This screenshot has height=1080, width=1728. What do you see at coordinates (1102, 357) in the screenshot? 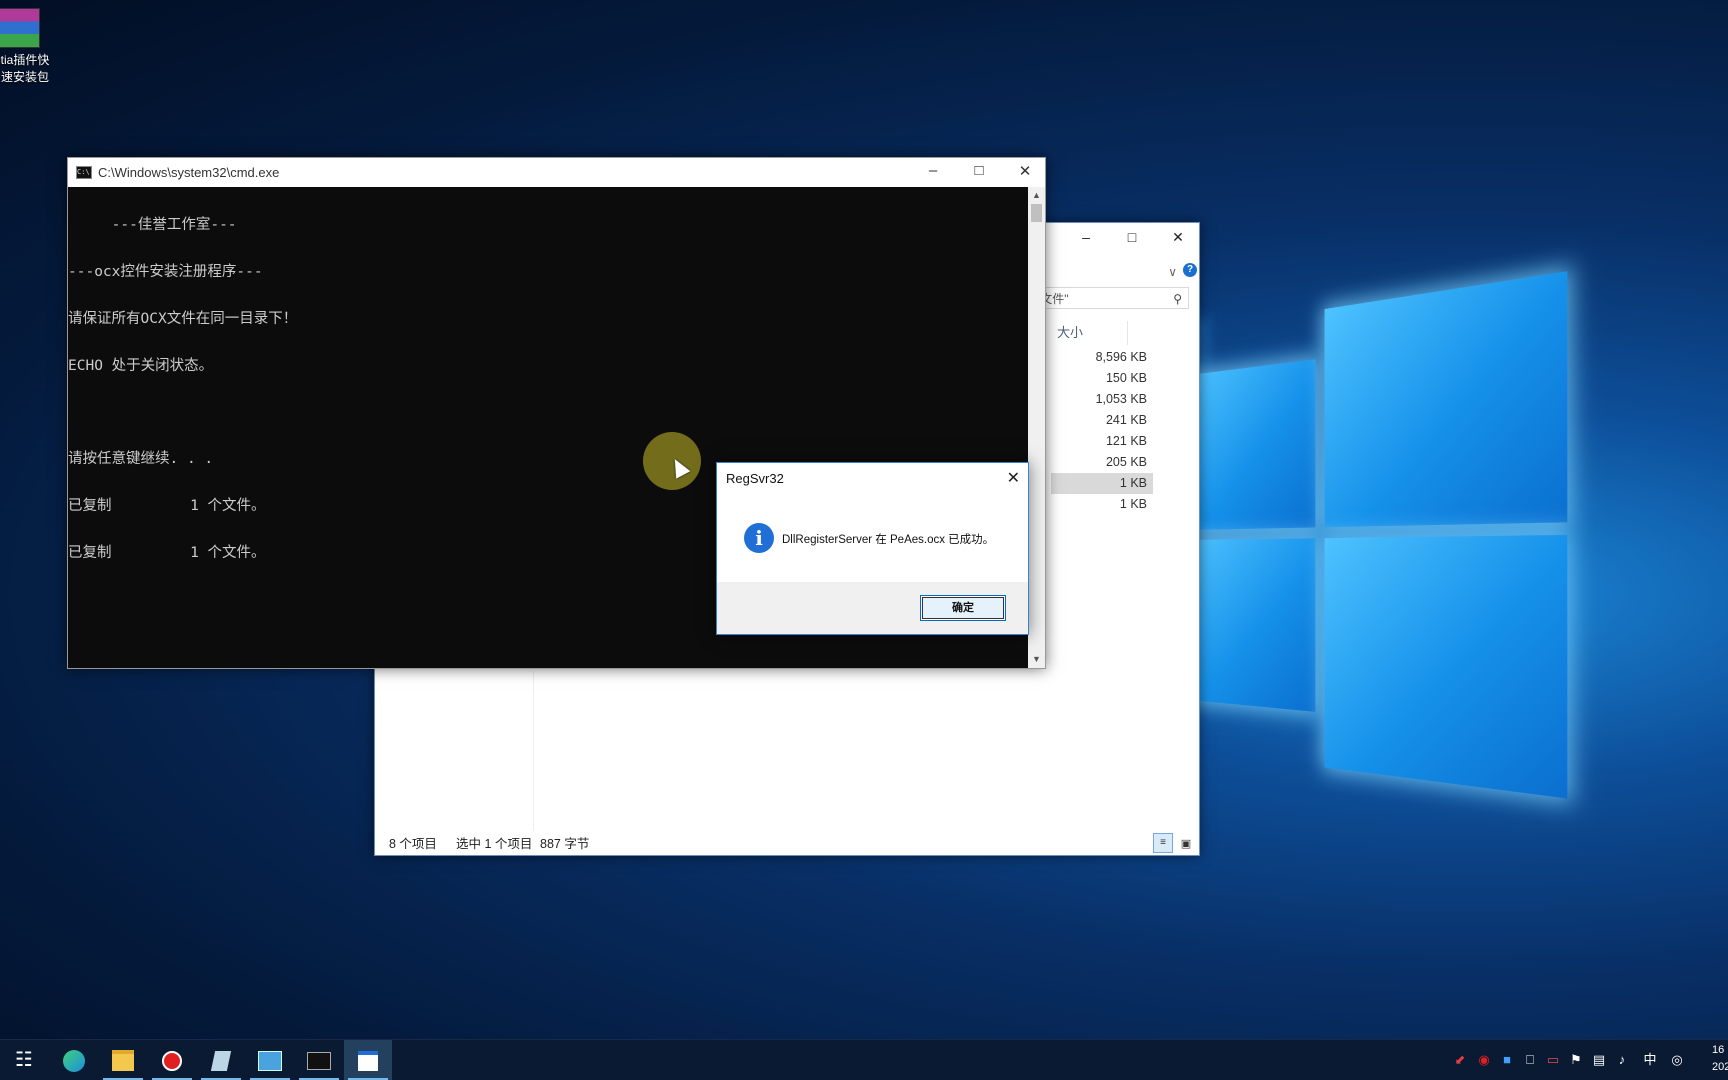
I see `file-row-size: 8,596 KB` at bounding box center [1102, 357].